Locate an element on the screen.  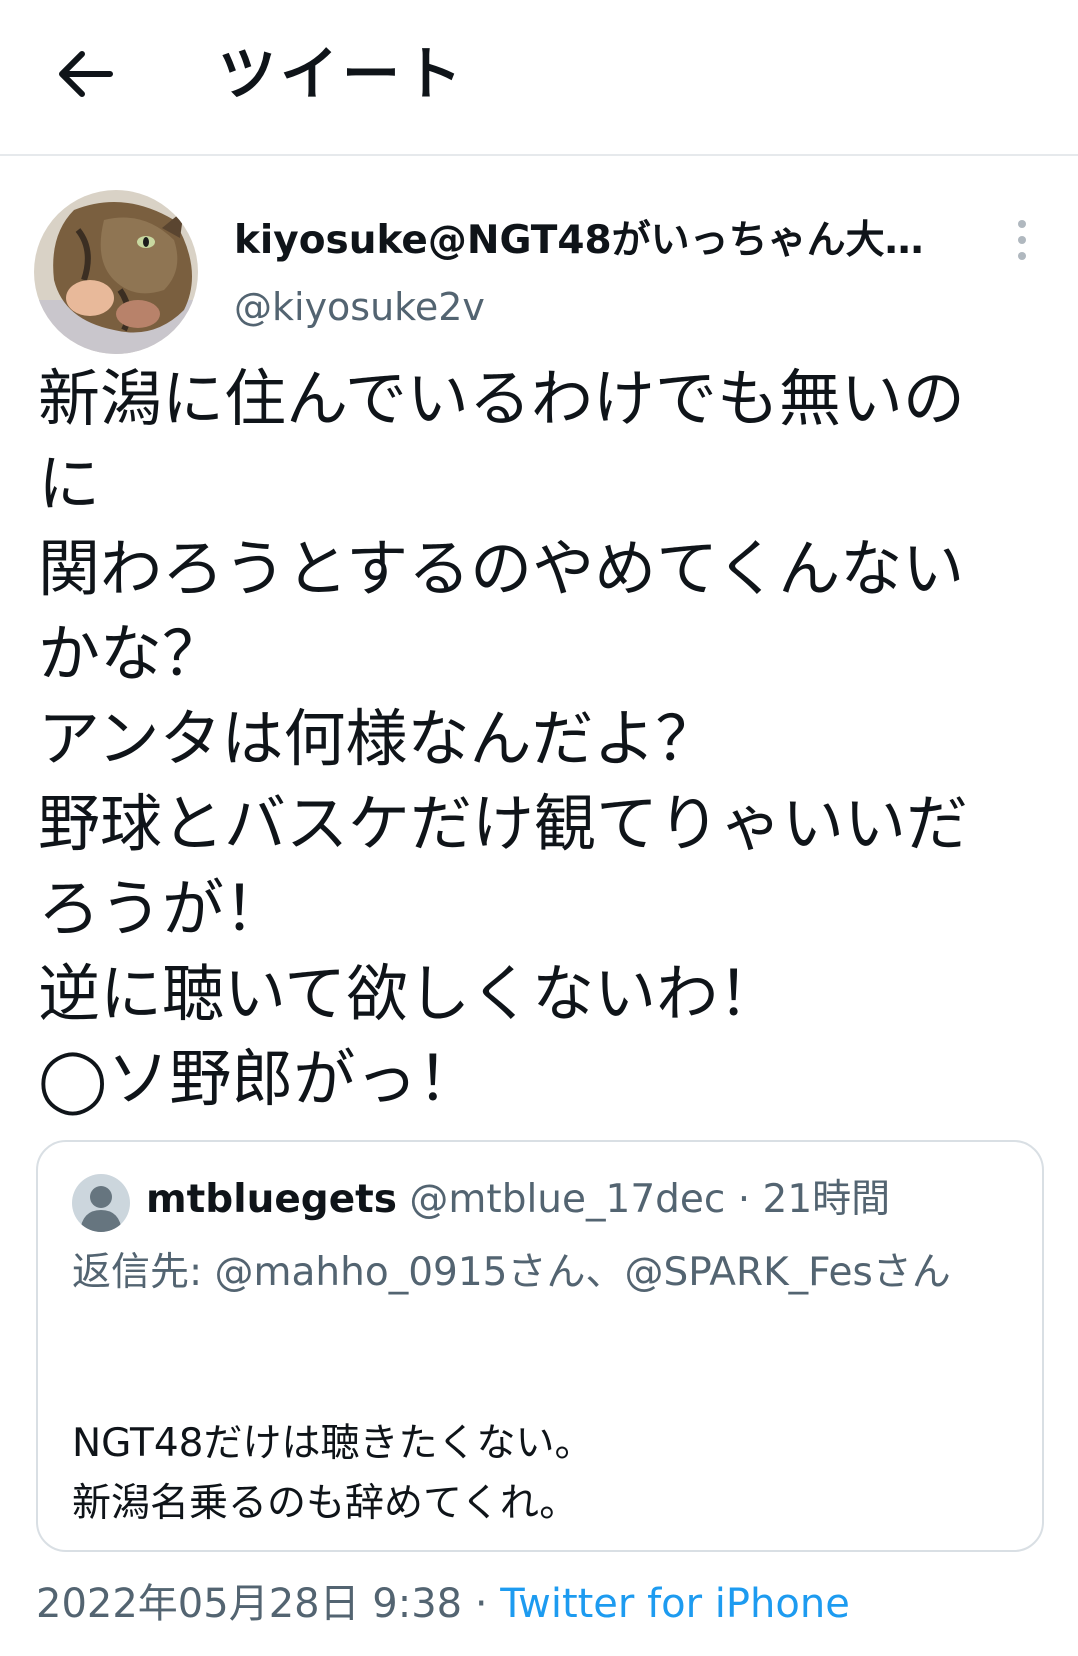
quoted-time-ago: 21時間 is located at coordinates (826, 1199).